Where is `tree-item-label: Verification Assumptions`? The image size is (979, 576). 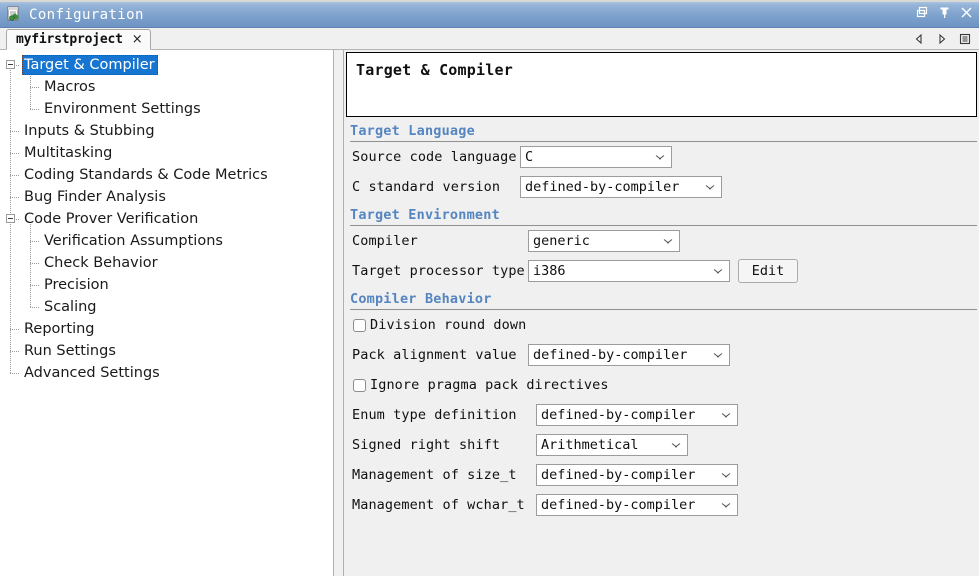 tree-item-label: Verification Assumptions is located at coordinates (133, 241).